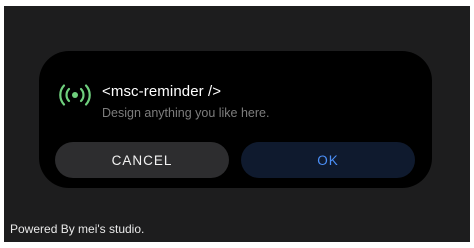  Describe the element at coordinates (328, 160) in the screenshot. I see `ok-button: OK` at that location.